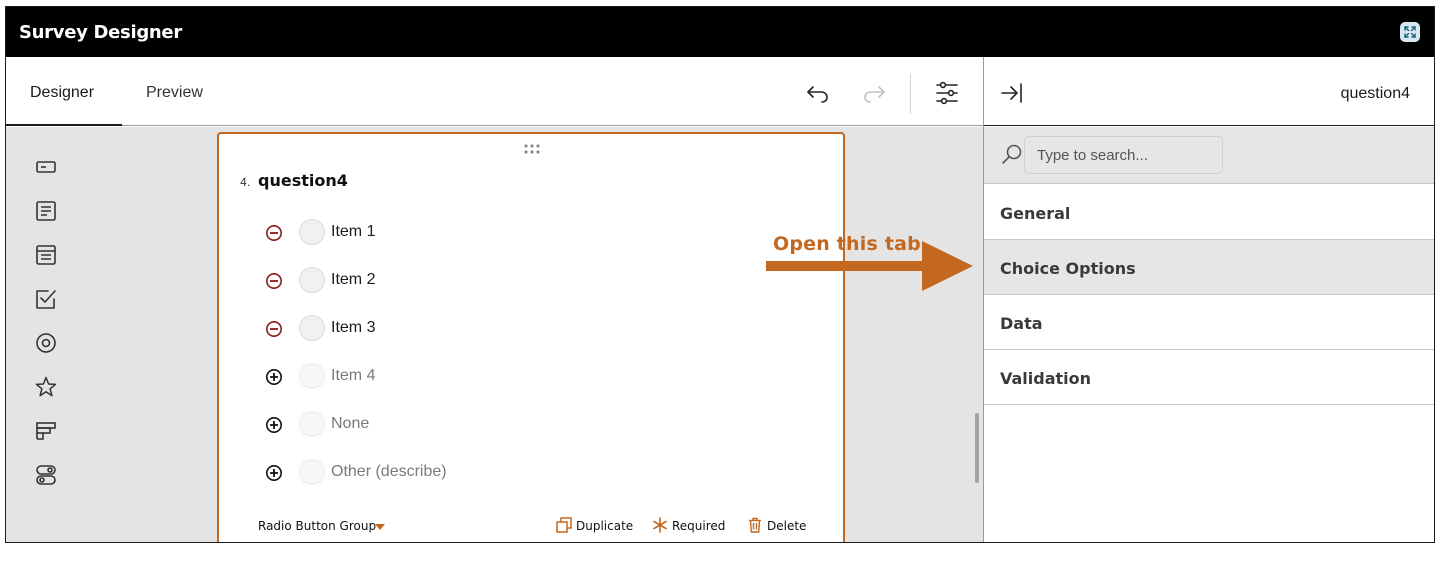  I want to click on delete-label: Delete, so click(787, 526).